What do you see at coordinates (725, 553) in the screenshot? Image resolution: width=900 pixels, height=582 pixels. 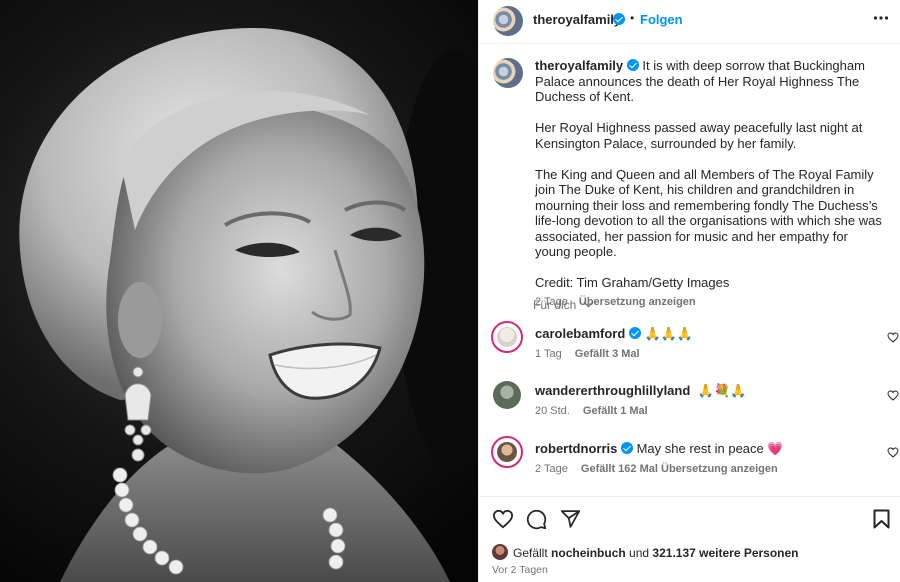 I see `likes-count-link: 321.137 weitere Personen` at bounding box center [725, 553].